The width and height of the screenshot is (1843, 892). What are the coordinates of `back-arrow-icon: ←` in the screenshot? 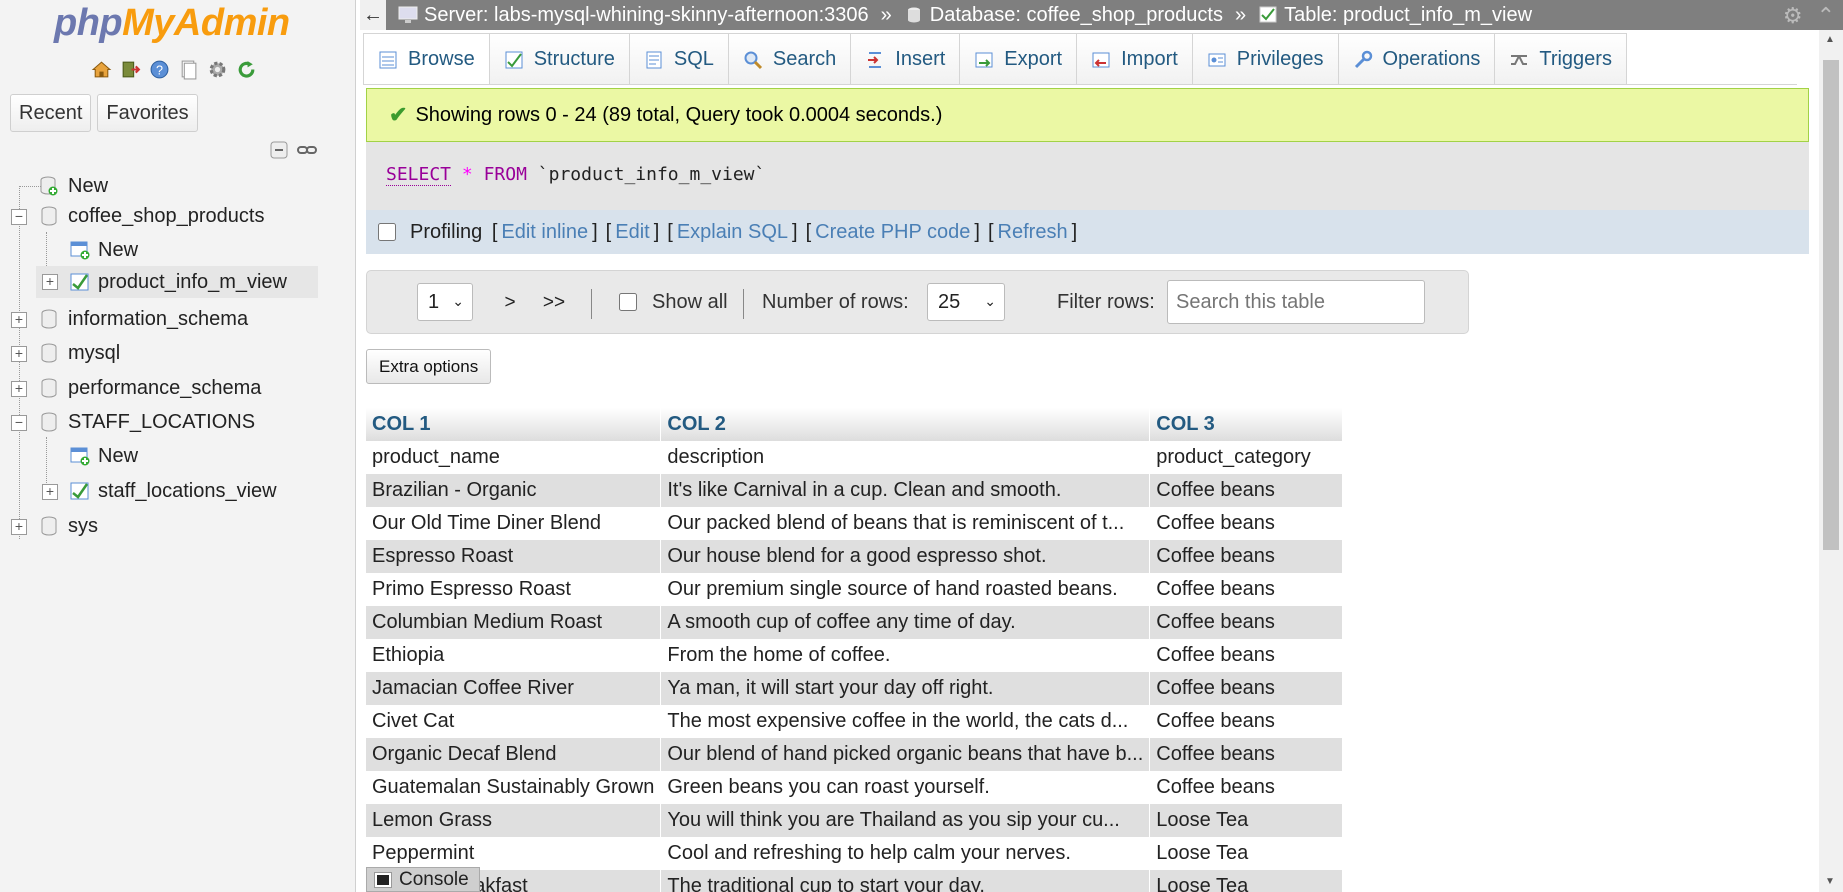 It's located at (373, 15).